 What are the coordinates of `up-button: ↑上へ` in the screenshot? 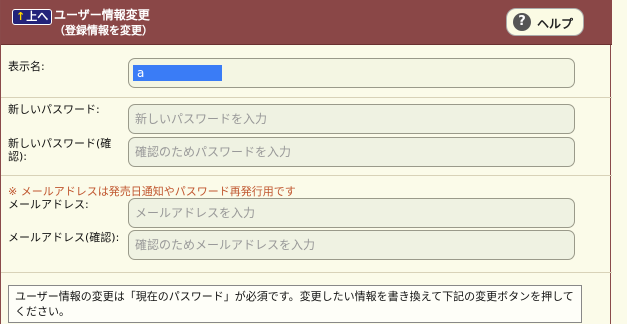 It's located at (32, 17).